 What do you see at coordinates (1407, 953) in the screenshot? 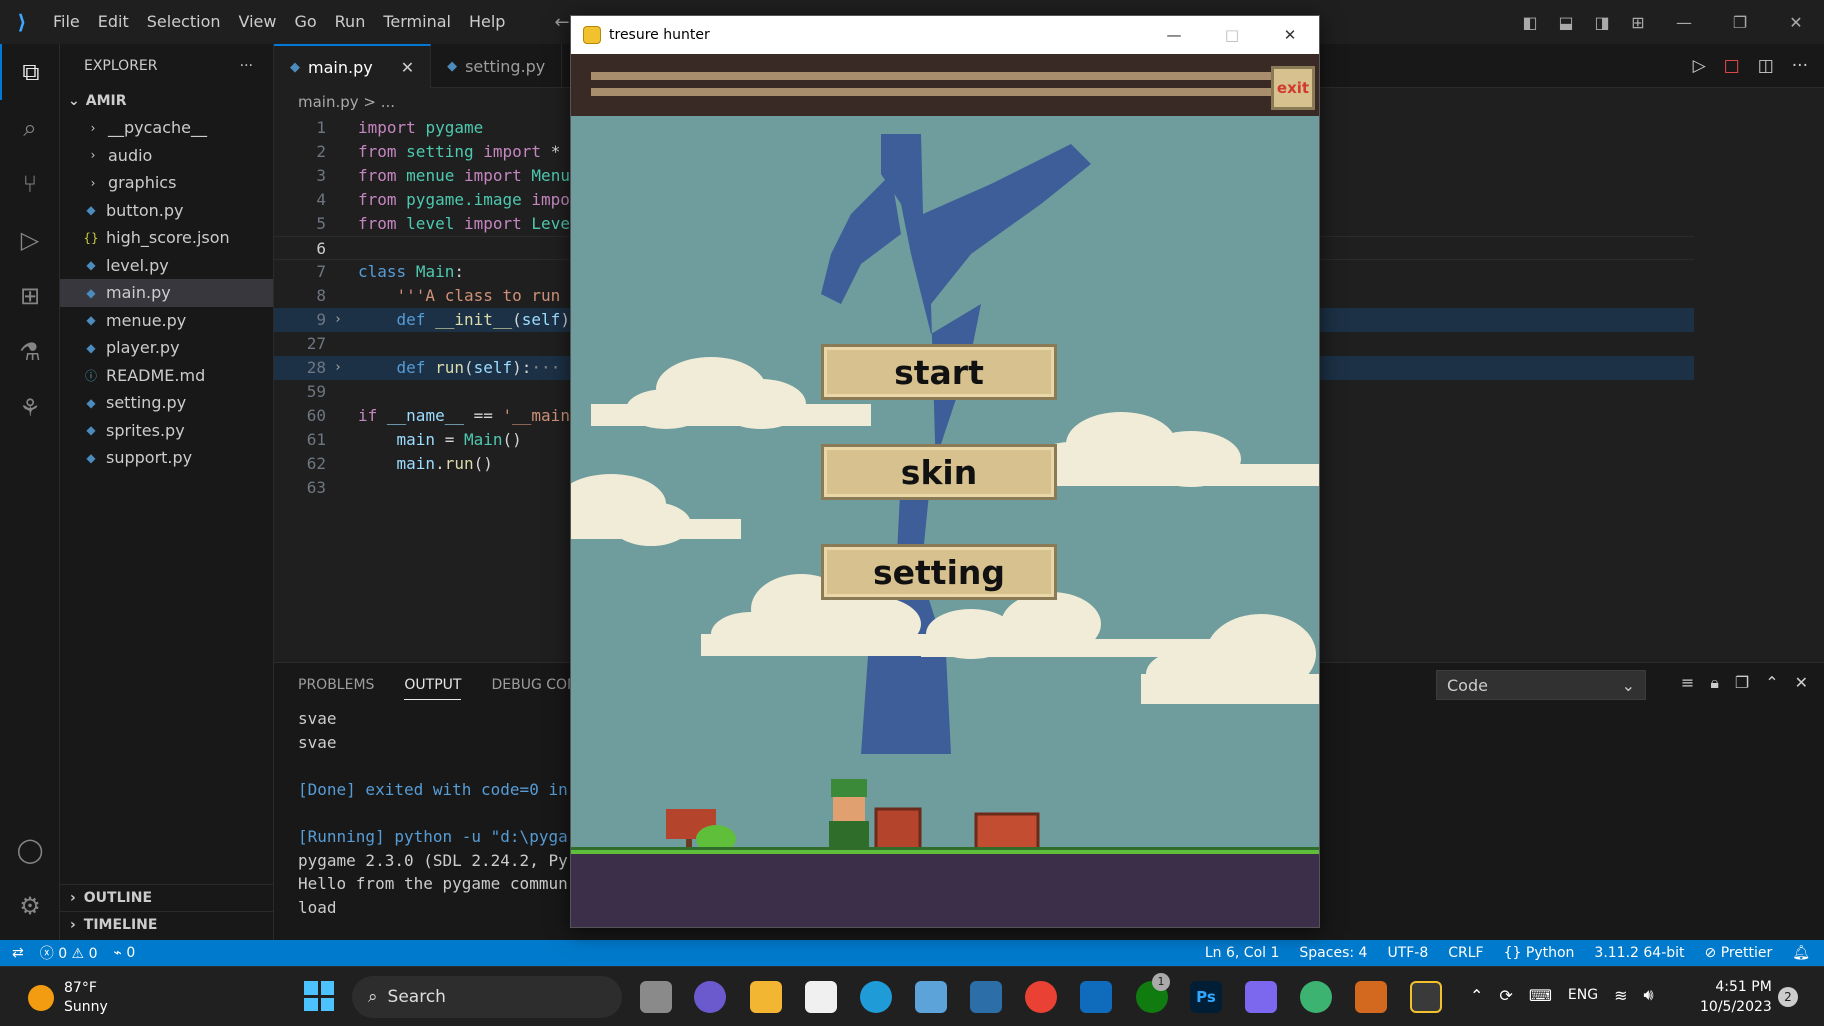
I see `encoding: UTF-8` at bounding box center [1407, 953].